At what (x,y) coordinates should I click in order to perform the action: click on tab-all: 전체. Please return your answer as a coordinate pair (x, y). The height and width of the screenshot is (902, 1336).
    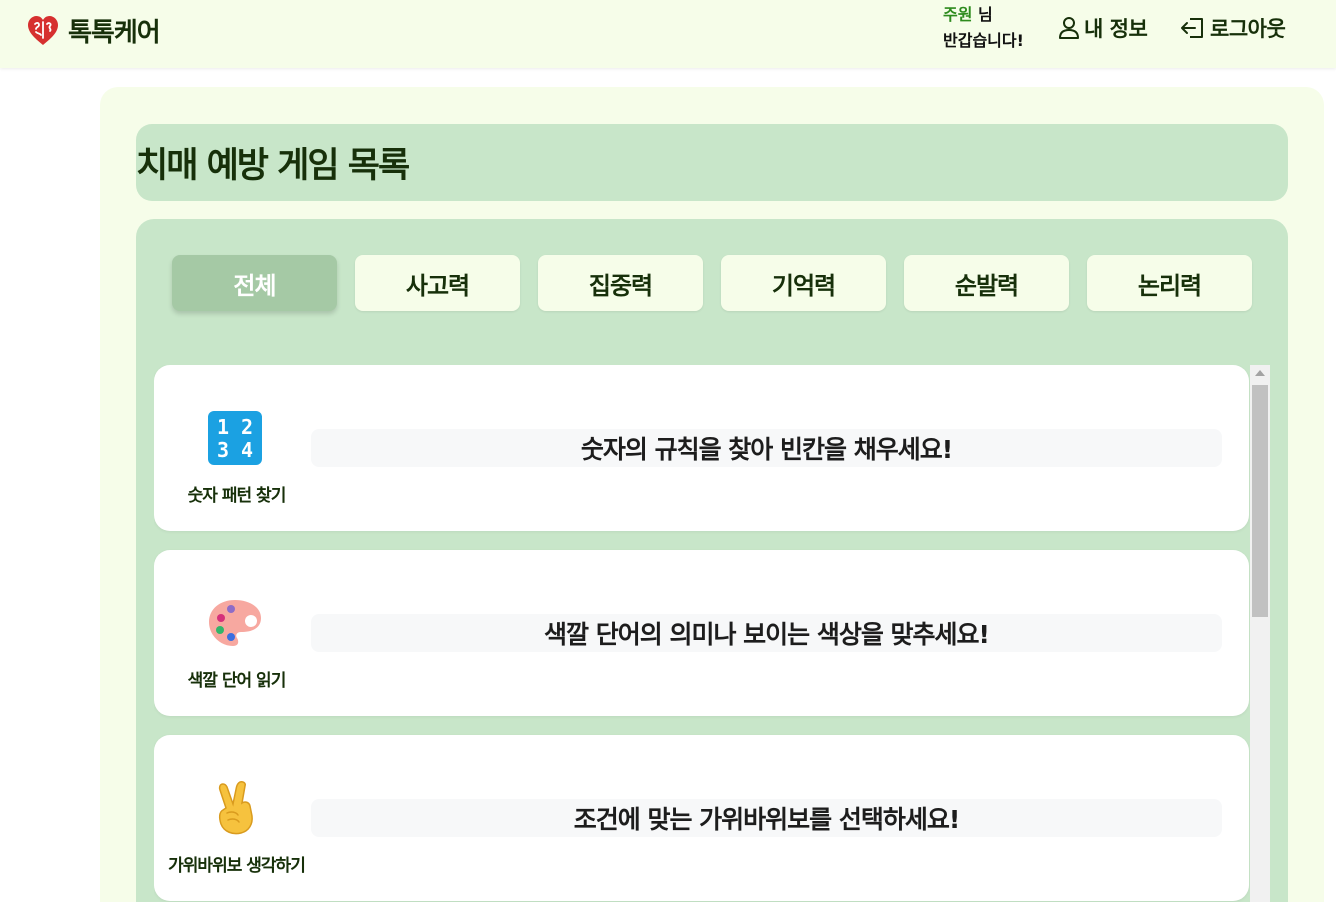
    Looking at the image, I should click on (254, 283).